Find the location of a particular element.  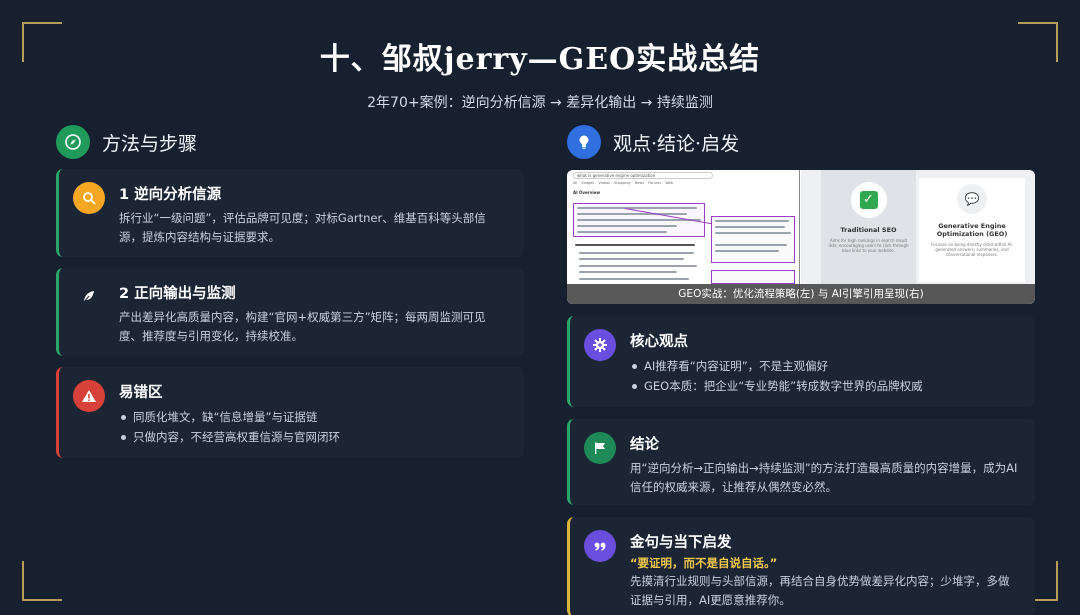

card-title: 2 正向输出与监测 is located at coordinates (177, 294).